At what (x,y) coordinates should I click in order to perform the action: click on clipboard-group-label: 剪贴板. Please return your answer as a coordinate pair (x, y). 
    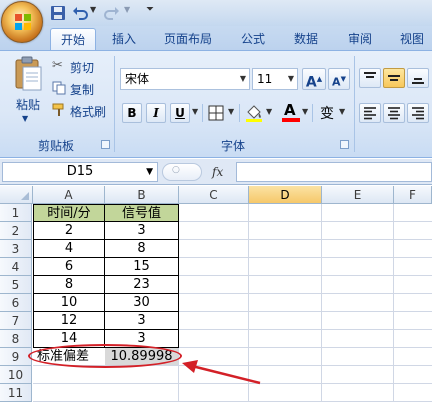
    Looking at the image, I should click on (55, 146).